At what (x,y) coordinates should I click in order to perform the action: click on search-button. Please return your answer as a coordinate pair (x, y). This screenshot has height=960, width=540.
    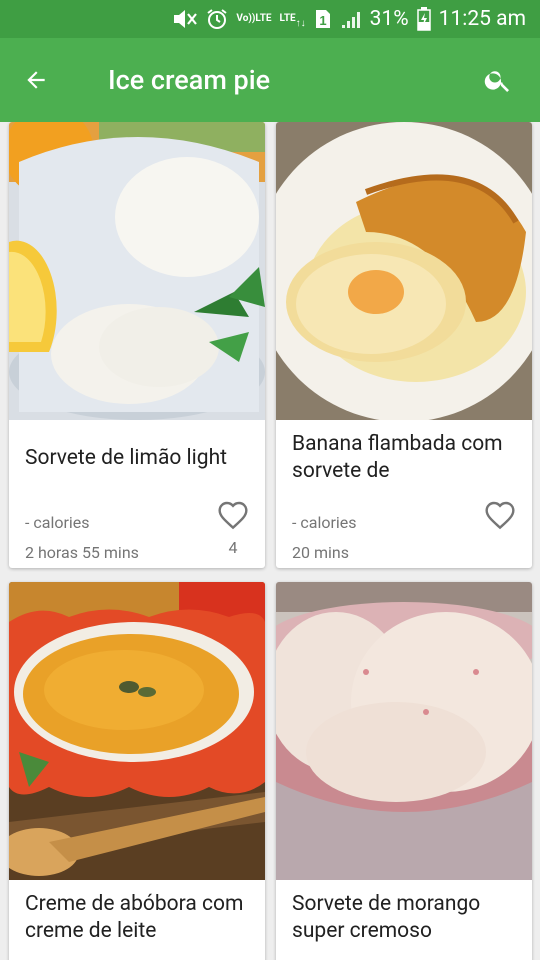
    Looking at the image, I should click on (498, 80).